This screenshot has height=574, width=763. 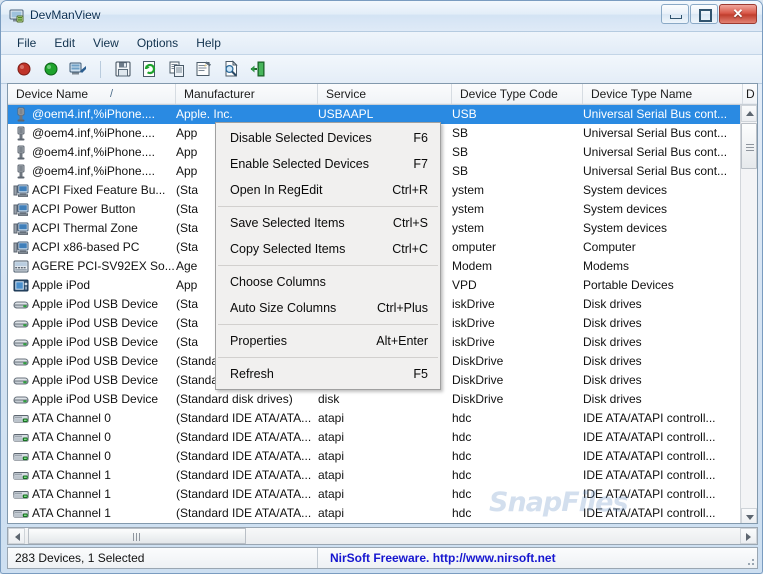 What do you see at coordinates (329, 399) in the screenshot?
I see `service-cell: disk` at bounding box center [329, 399].